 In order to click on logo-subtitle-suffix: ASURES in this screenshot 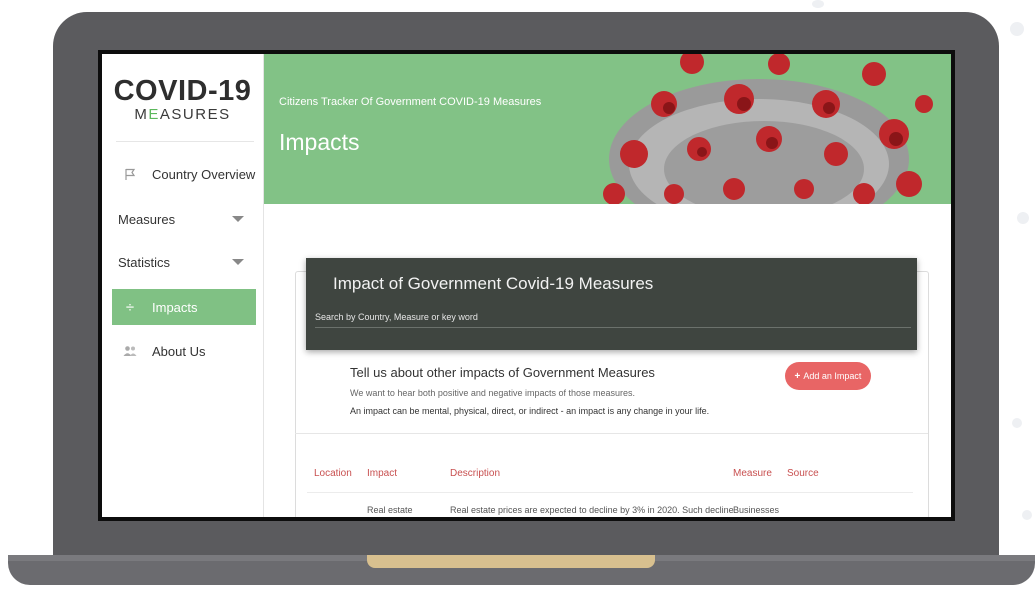, I will do `click(195, 114)`.